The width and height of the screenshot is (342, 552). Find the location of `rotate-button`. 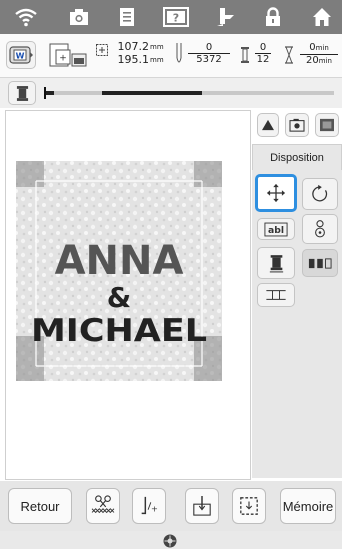

rotate-button is located at coordinates (320, 194).